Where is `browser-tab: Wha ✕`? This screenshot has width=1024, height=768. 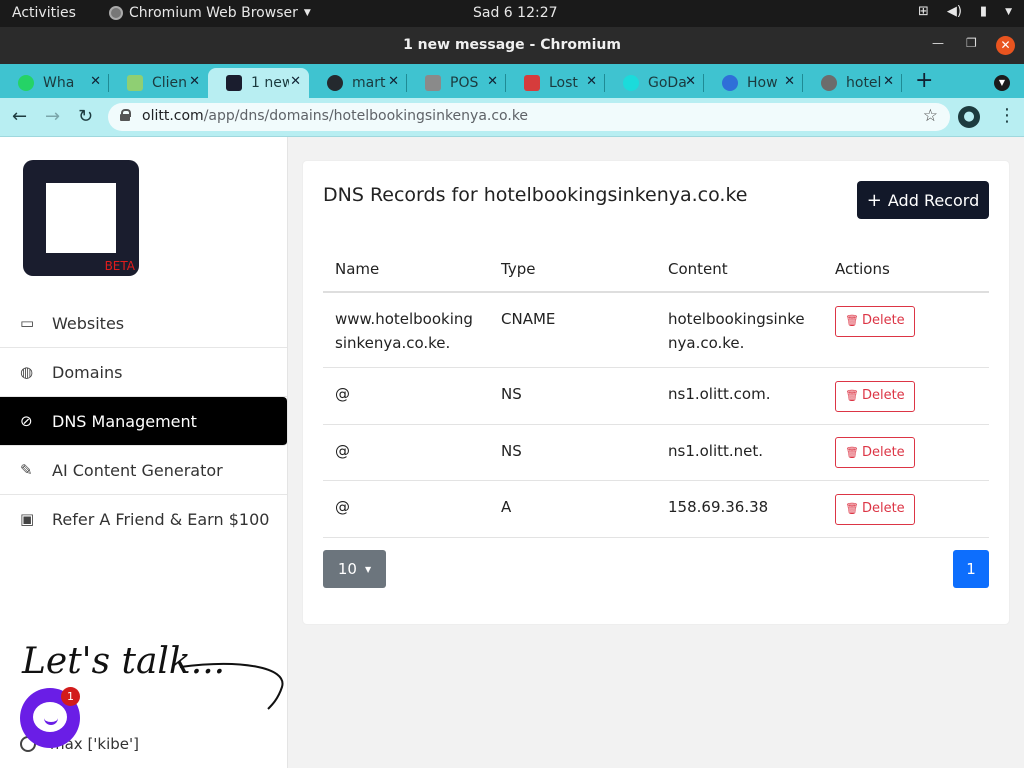
browser-tab: Wha ✕ is located at coordinates (54, 83).